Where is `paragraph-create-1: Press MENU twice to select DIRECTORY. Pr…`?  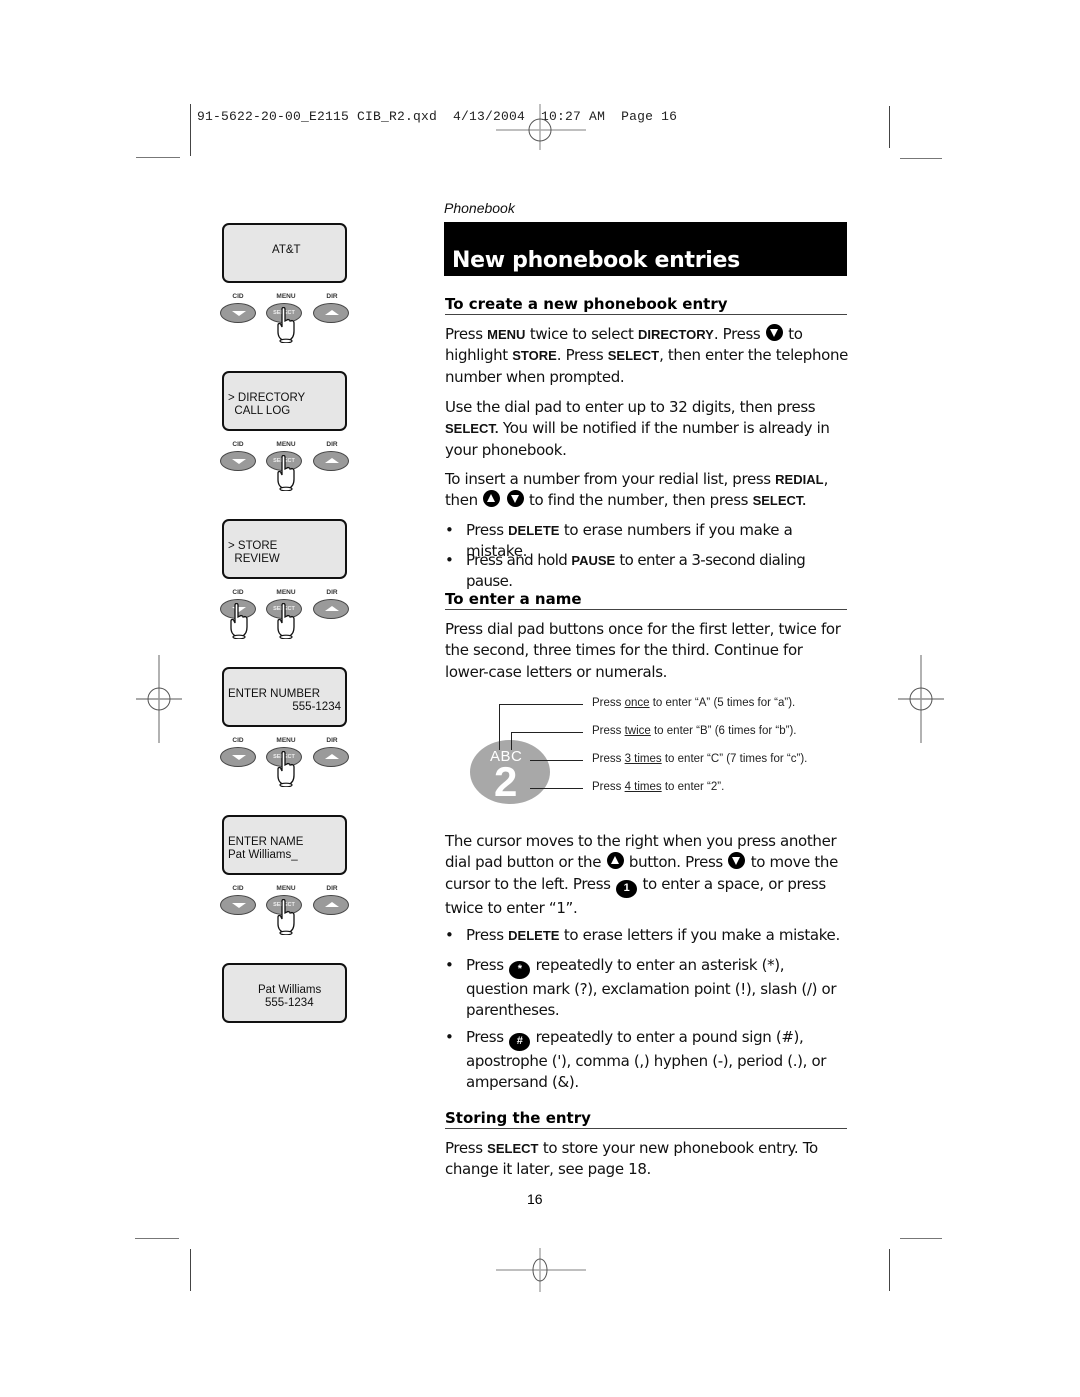
paragraph-create-1: Press MENU twice to select DIRECTORY. Pr… is located at coordinates (647, 355).